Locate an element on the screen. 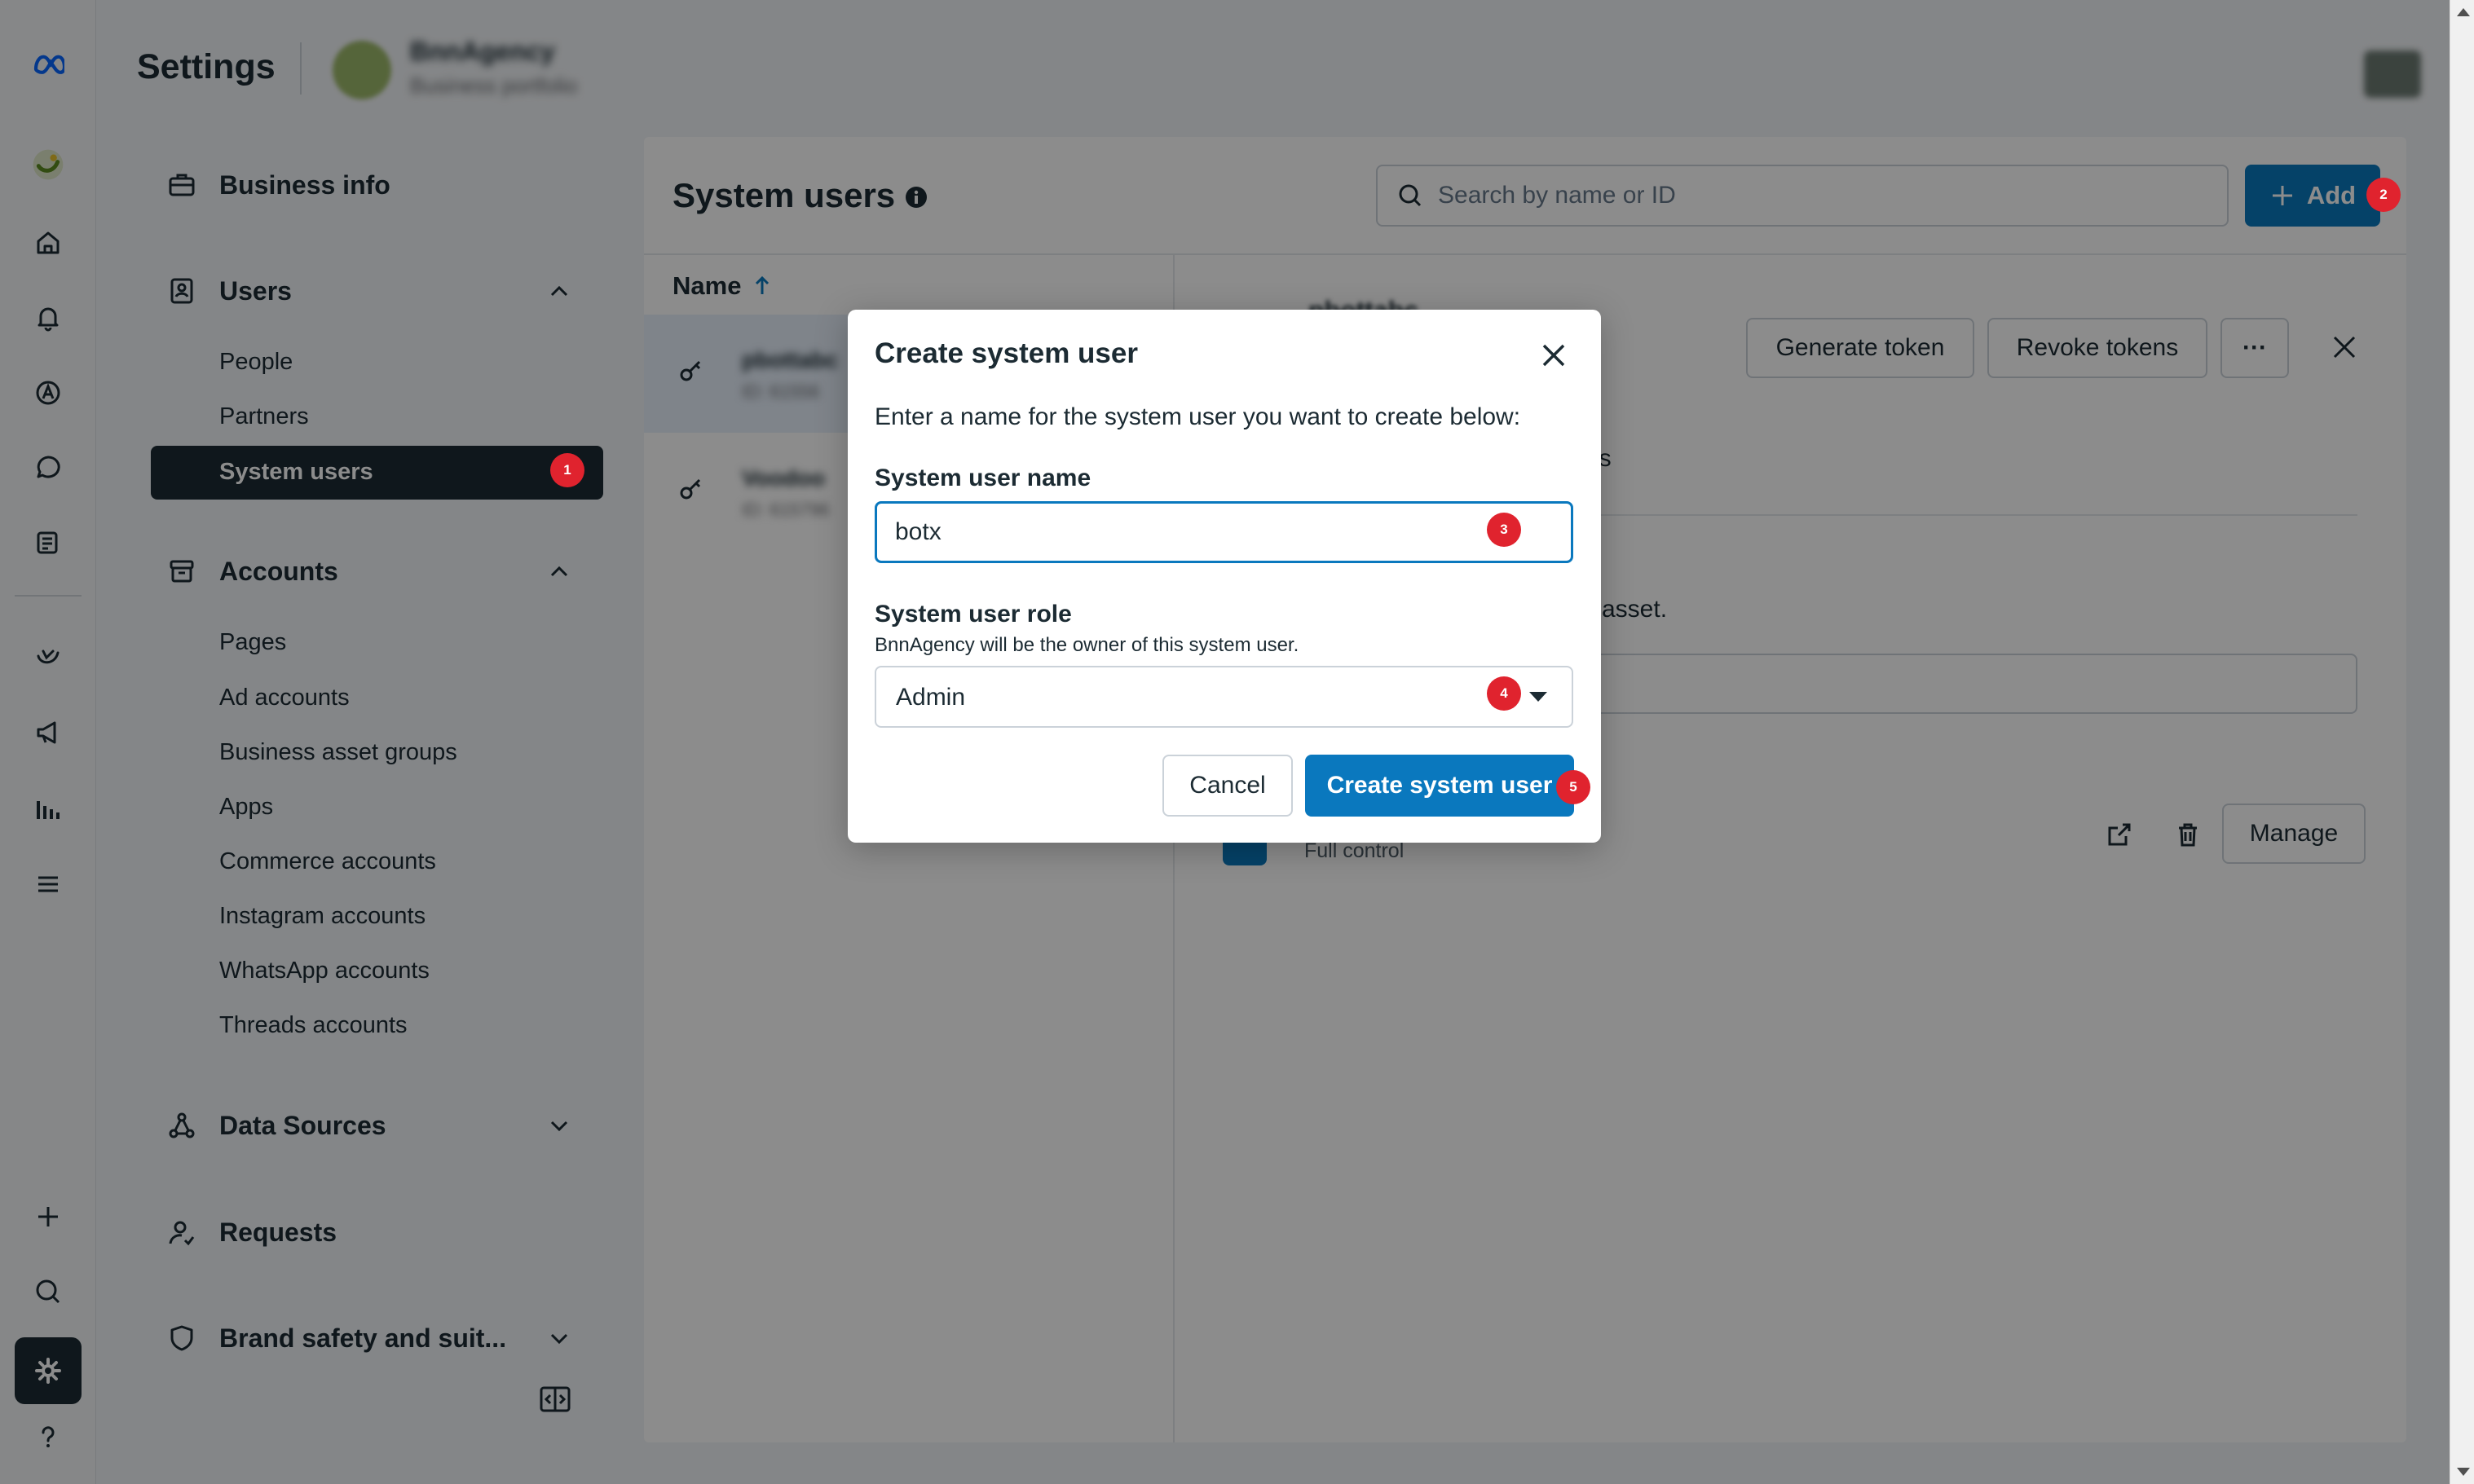 This screenshot has width=2474, height=1484. close-icon is located at coordinates (1553, 355).